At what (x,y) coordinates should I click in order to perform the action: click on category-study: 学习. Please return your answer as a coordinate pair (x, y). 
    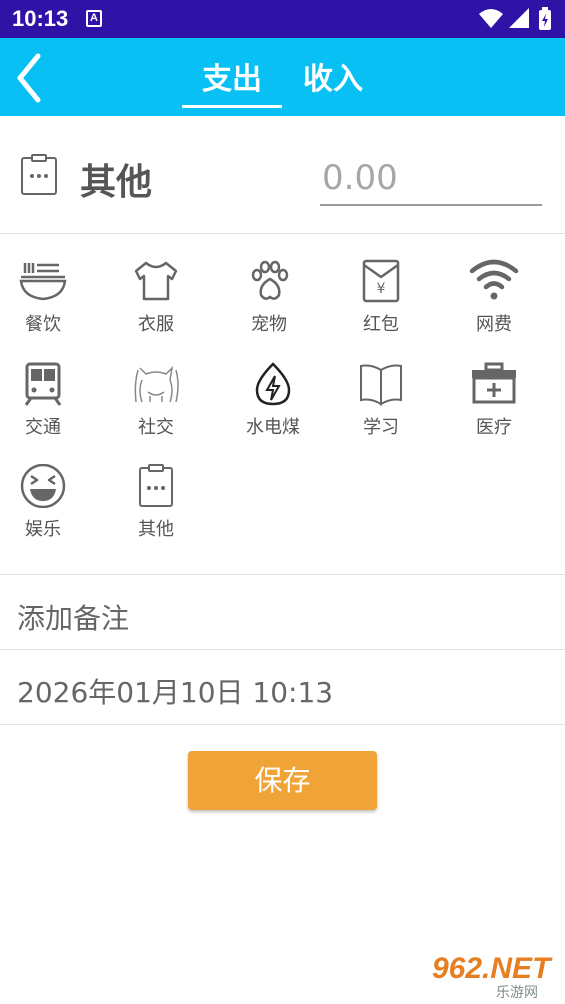
    Looking at the image, I should click on (381, 388).